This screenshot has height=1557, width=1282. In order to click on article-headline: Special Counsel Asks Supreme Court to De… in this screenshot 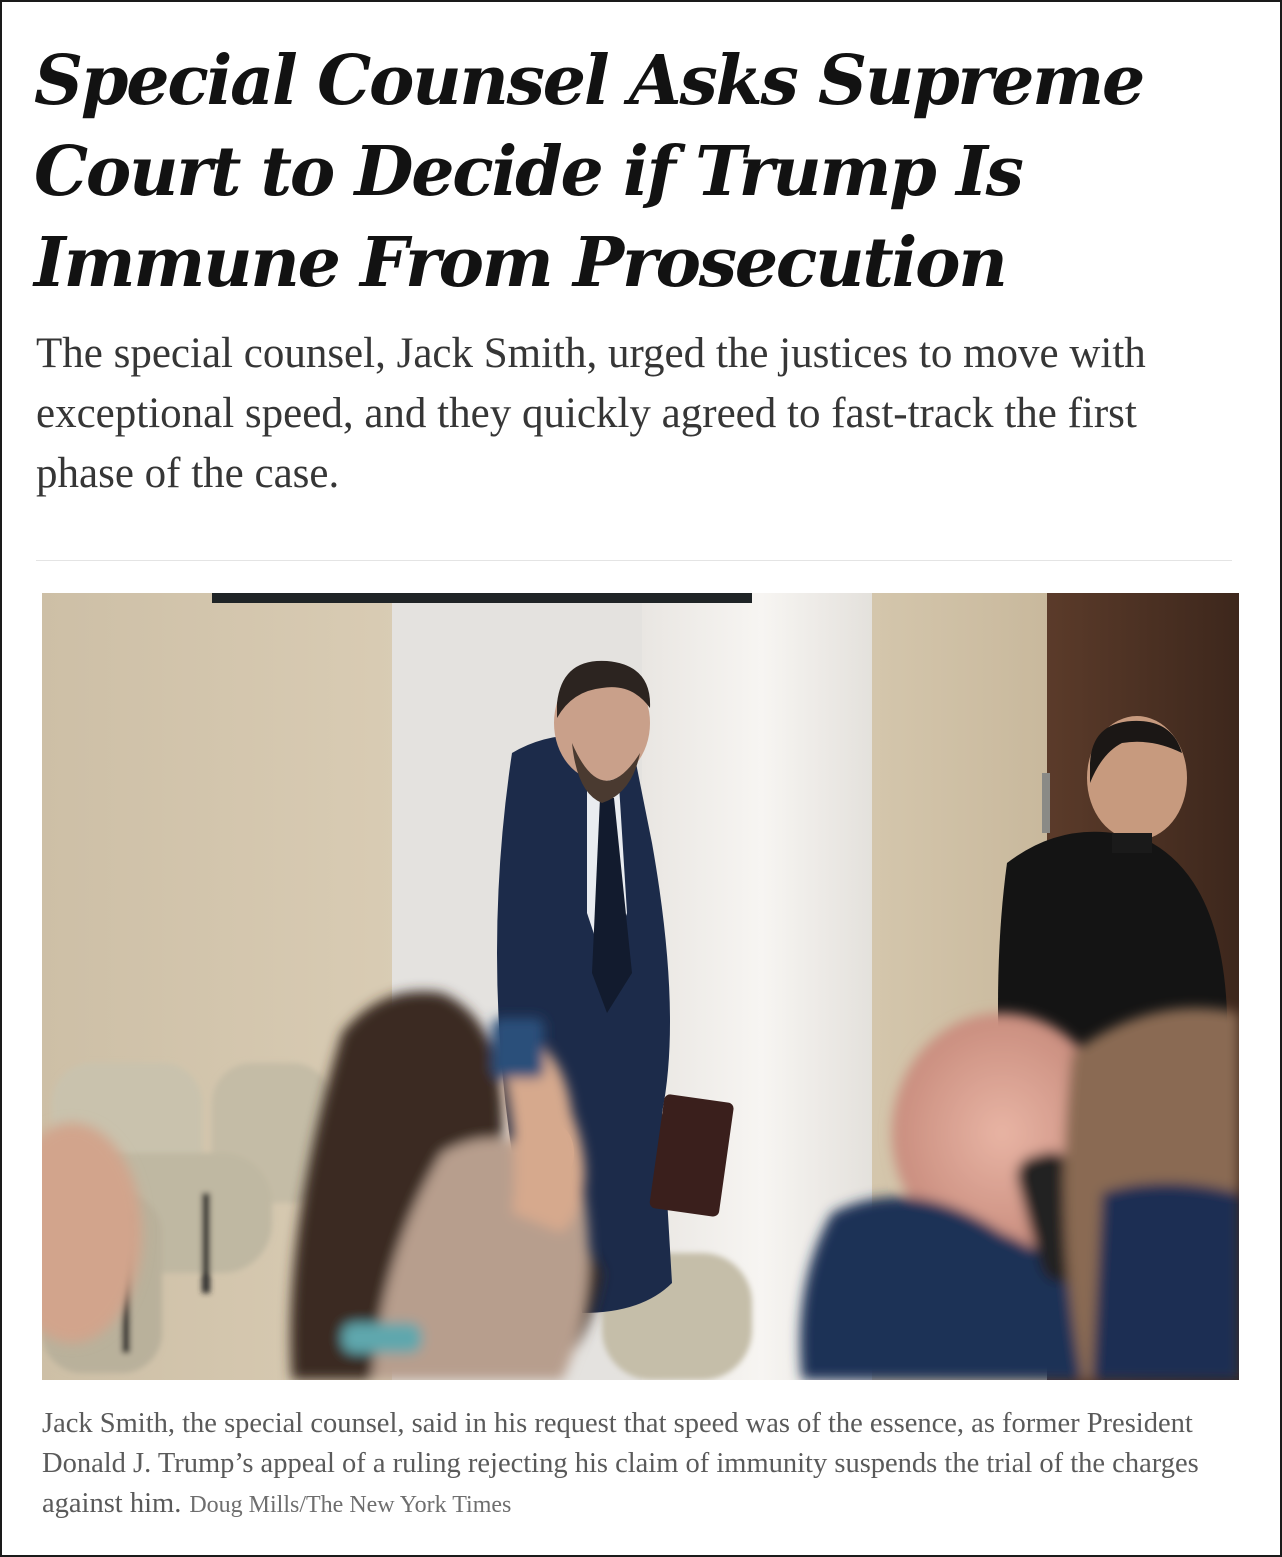, I will do `click(589, 172)`.